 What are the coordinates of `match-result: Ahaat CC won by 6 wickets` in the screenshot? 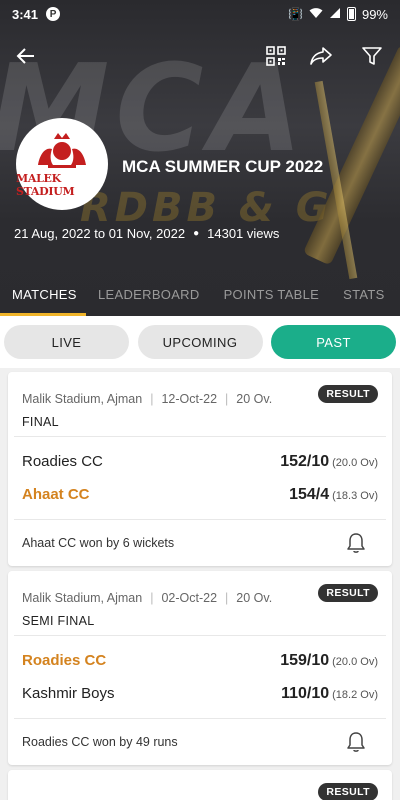 It's located at (98, 543).